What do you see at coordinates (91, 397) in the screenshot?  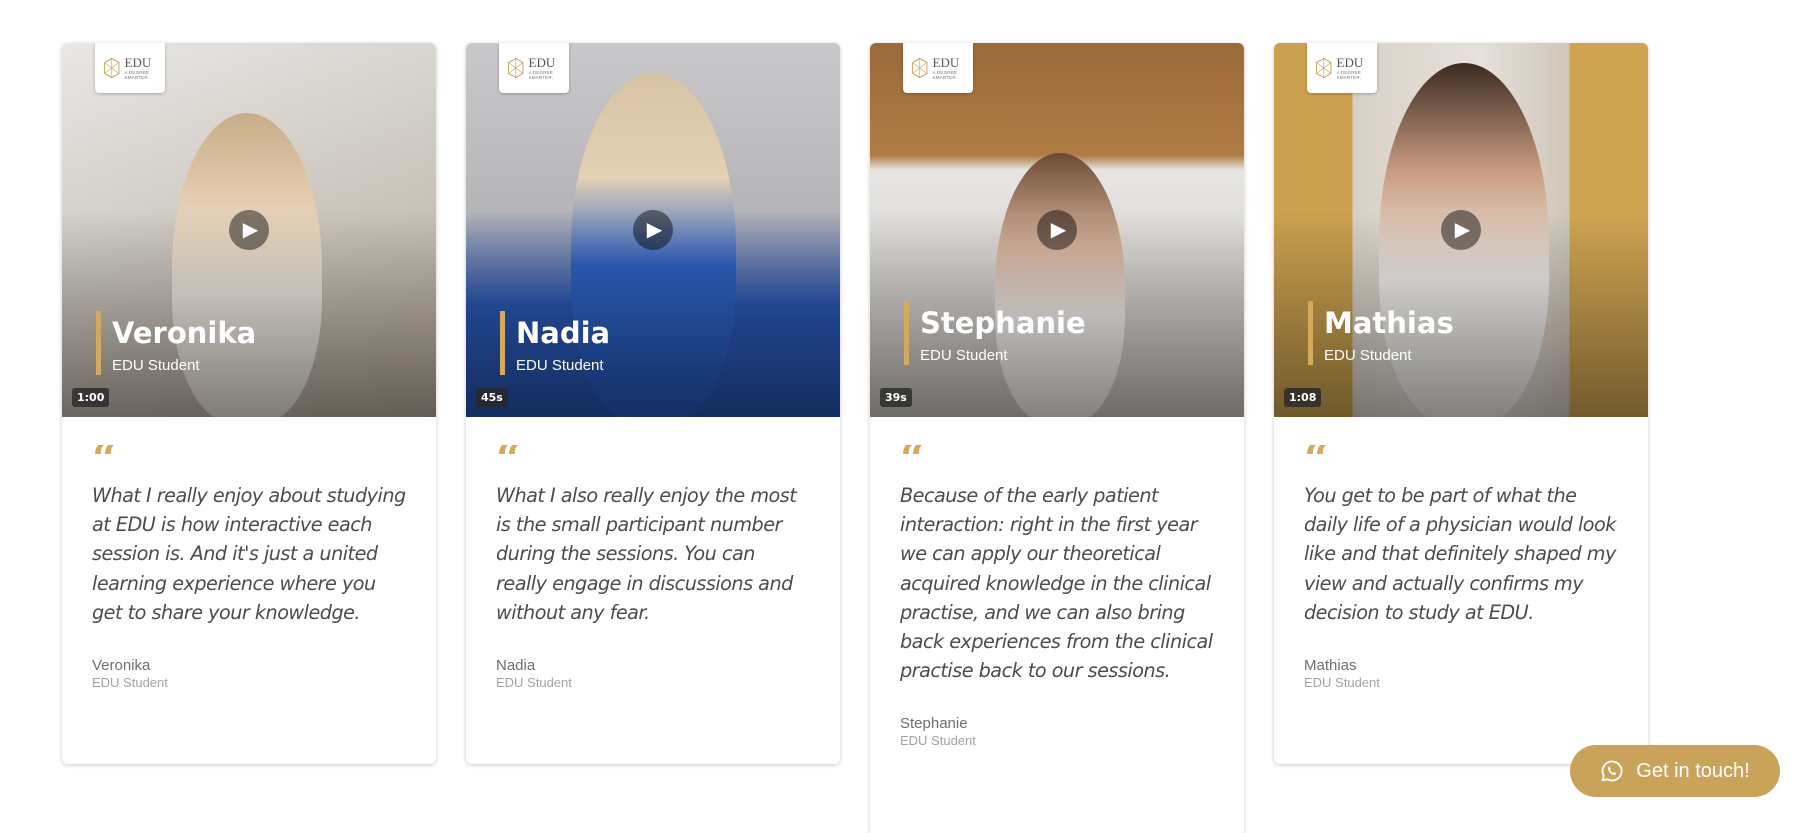 I see `video-duration: 1:00` at bounding box center [91, 397].